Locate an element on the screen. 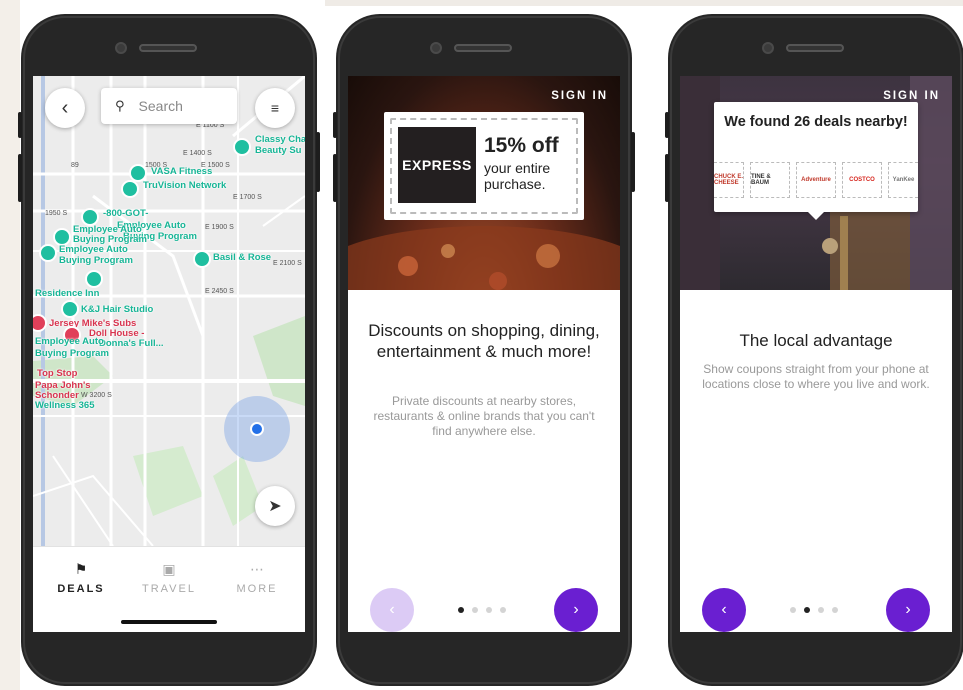  pin-label: Wellness 365 is located at coordinates (65, 405).